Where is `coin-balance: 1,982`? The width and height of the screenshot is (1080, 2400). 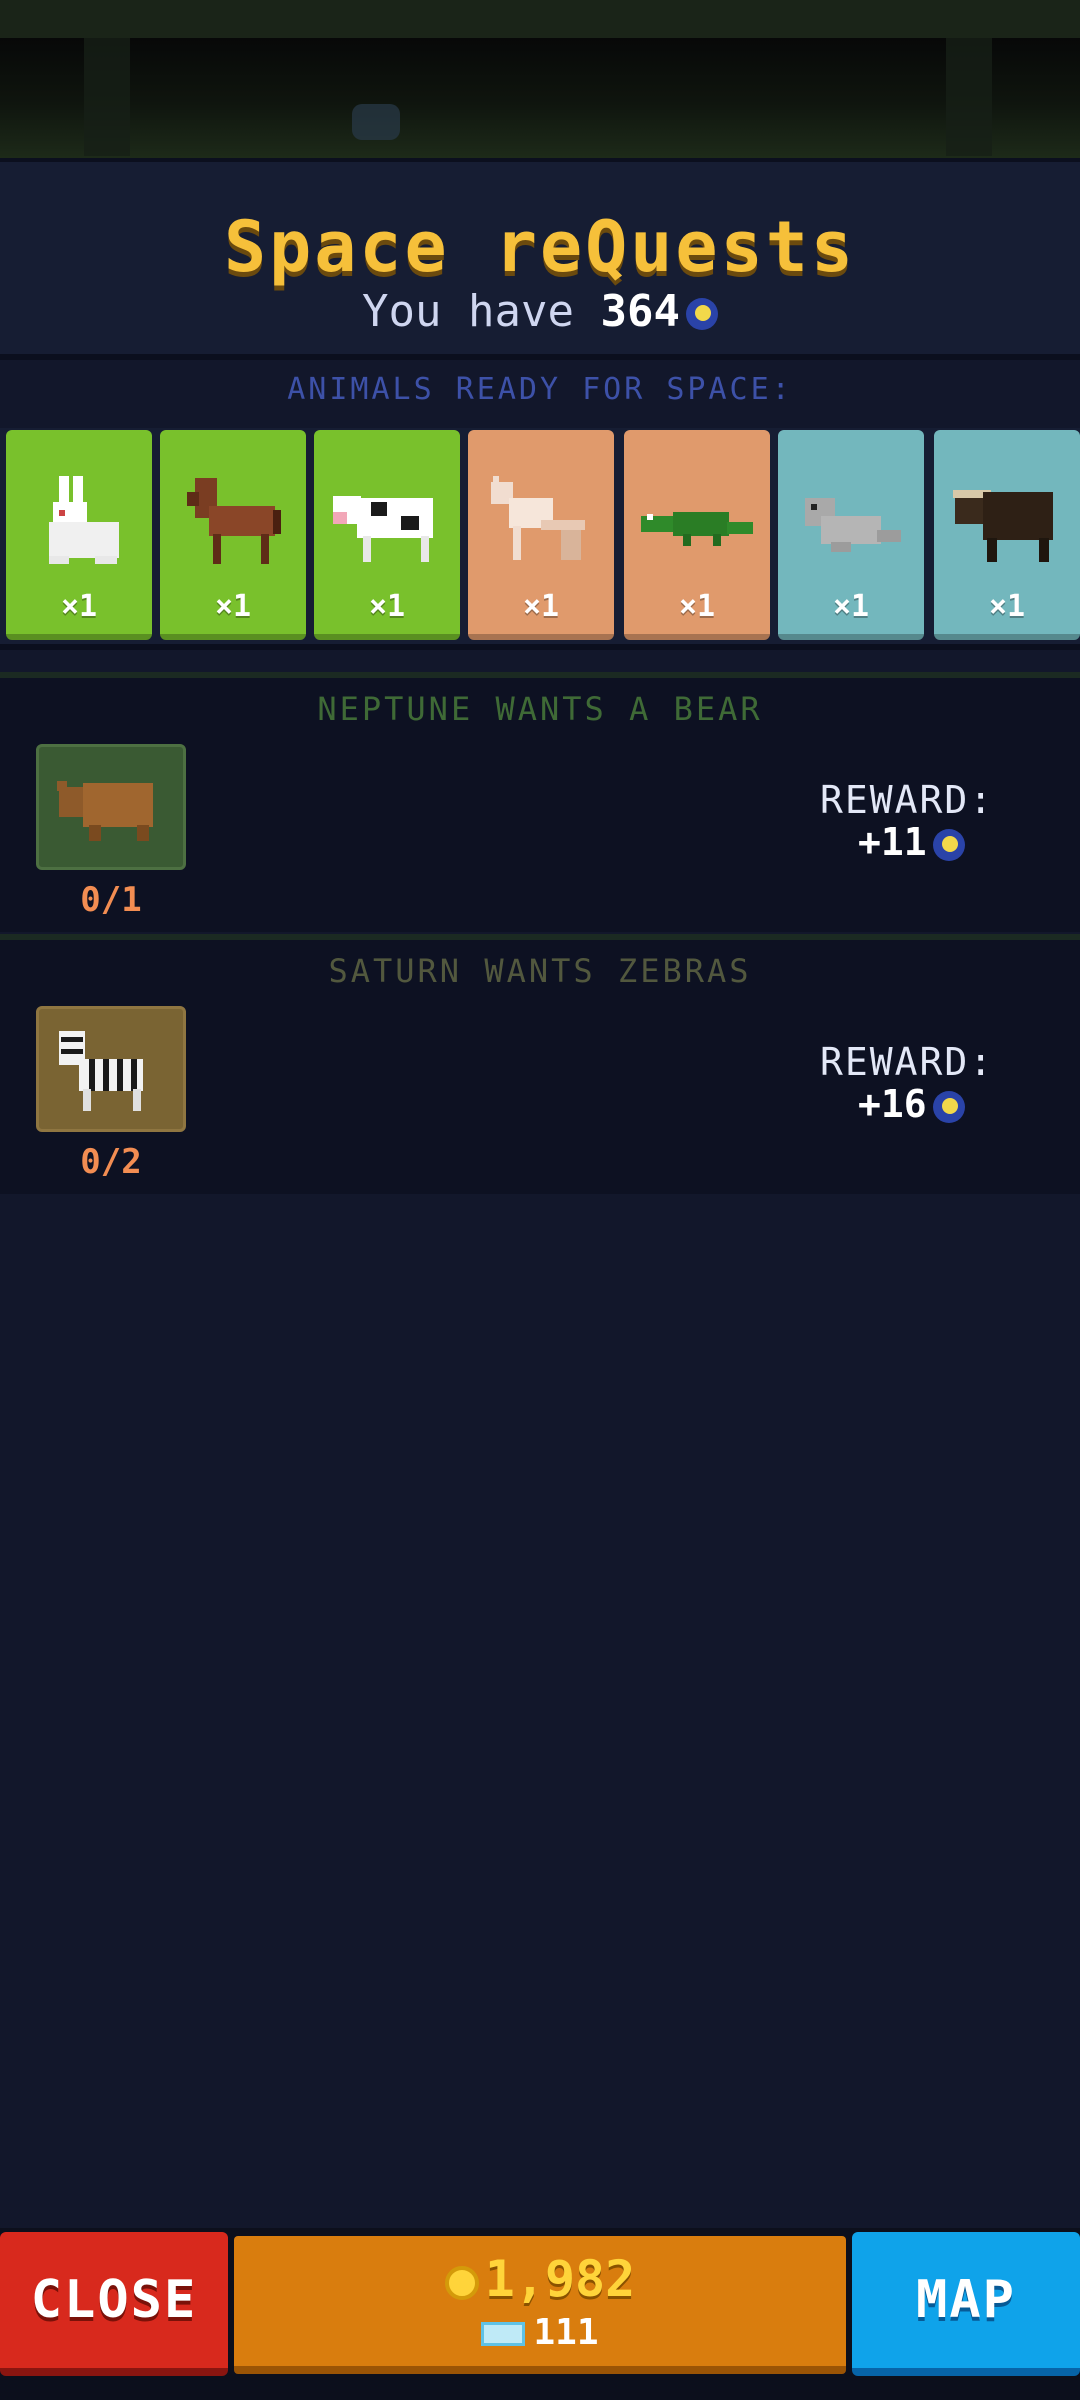
coin-balance: 1,982 is located at coordinates (540, 2279).